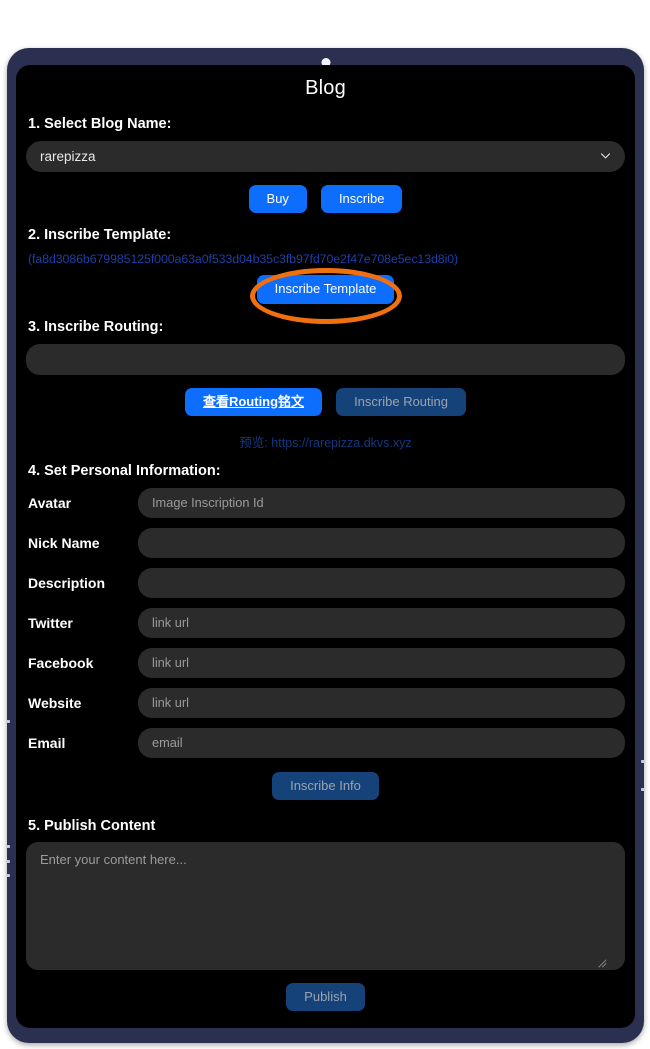  Describe the element at coordinates (325, 88) in the screenshot. I see `page-title: Blog` at that location.